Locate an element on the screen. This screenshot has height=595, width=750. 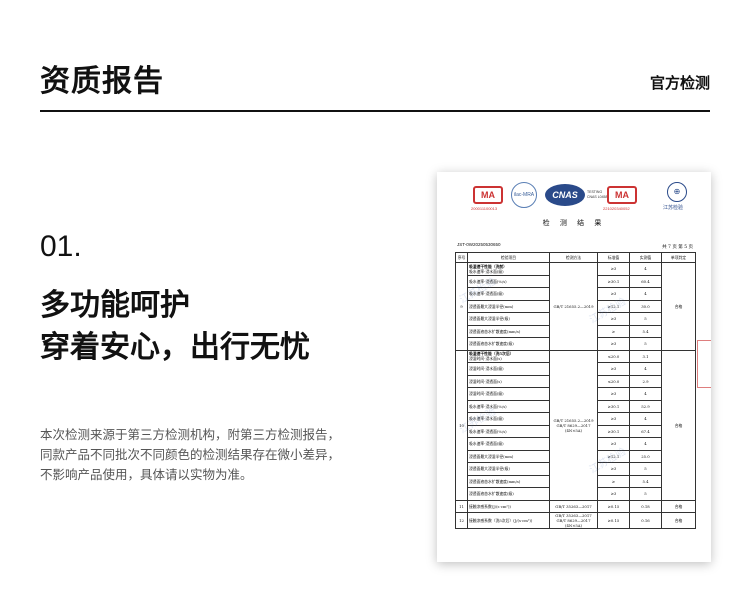
row-number: 9 is located at coordinates (461, 306).